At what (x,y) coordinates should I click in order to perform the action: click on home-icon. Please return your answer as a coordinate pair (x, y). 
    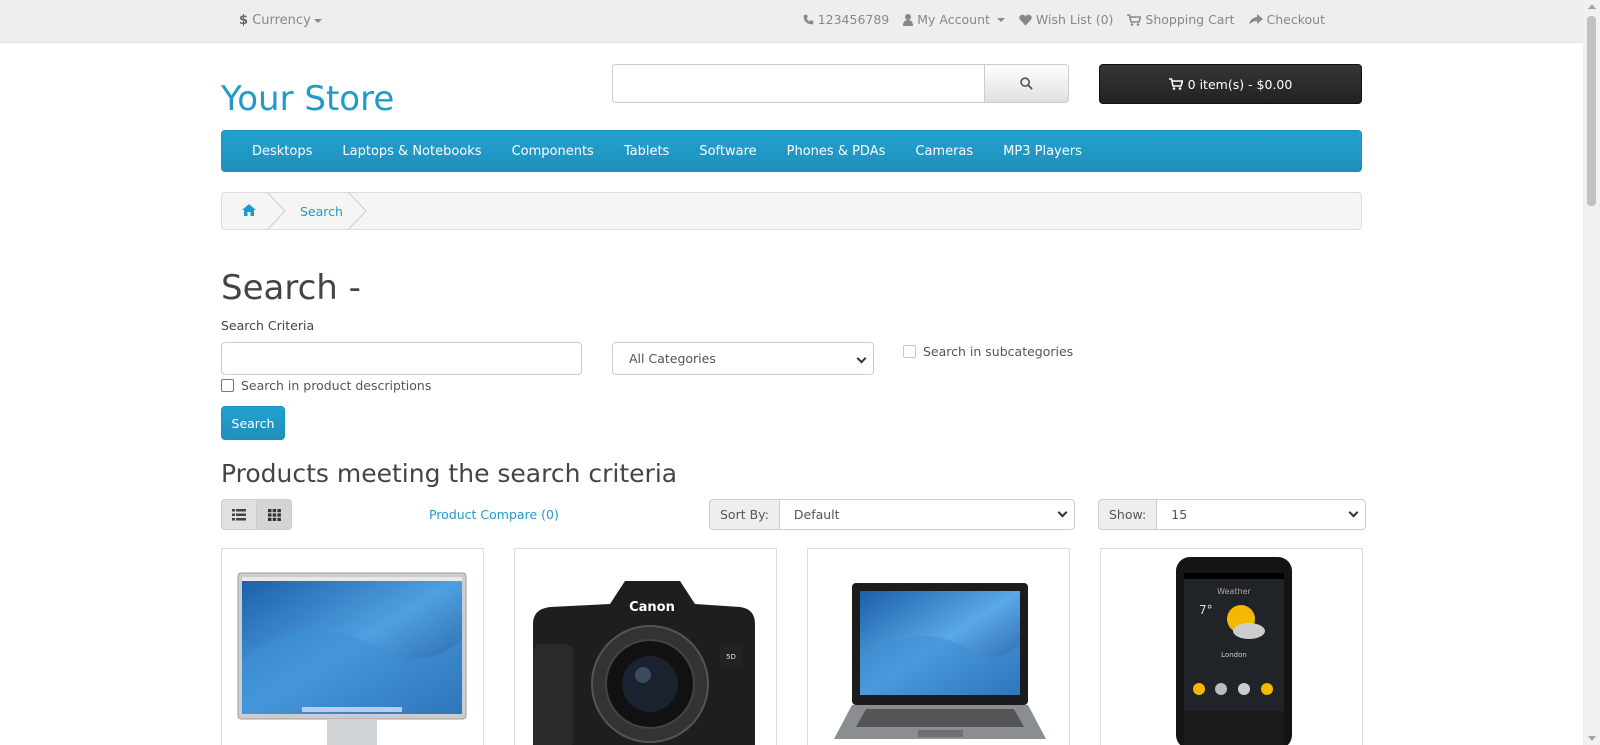
    Looking at the image, I should click on (249, 210).